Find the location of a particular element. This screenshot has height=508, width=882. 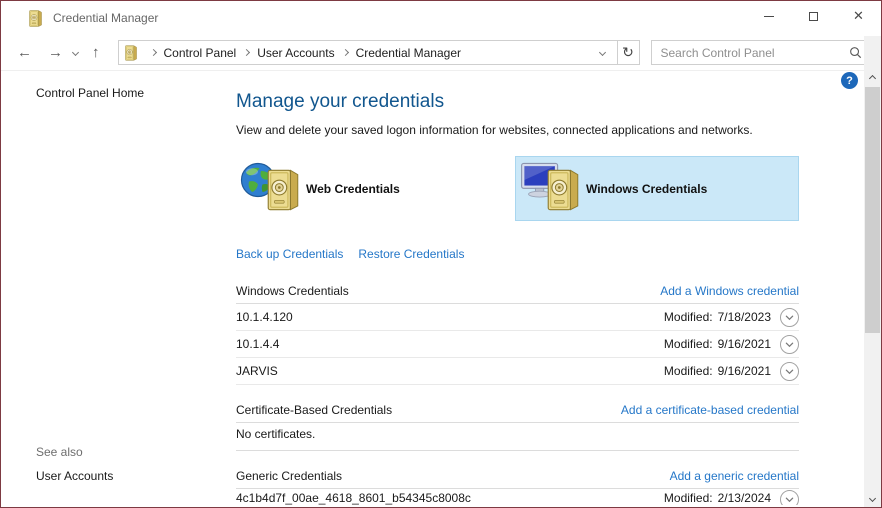

add-windows-credential-link: Add a Windows credential is located at coordinates (729, 291).